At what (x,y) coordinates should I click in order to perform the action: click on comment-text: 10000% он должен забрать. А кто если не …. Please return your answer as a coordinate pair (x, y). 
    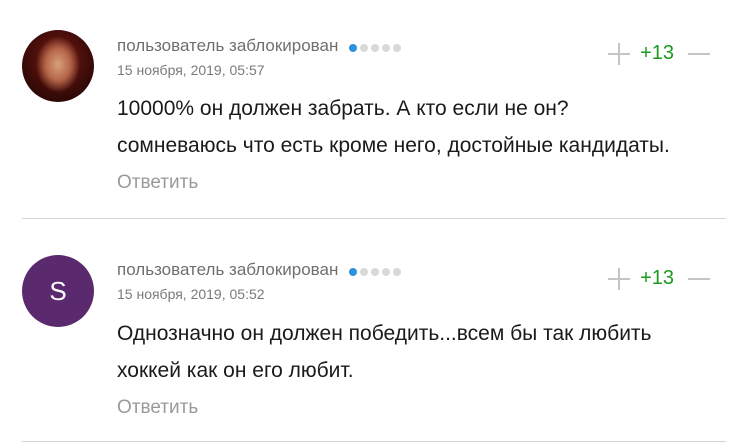
    Looking at the image, I should click on (417, 127).